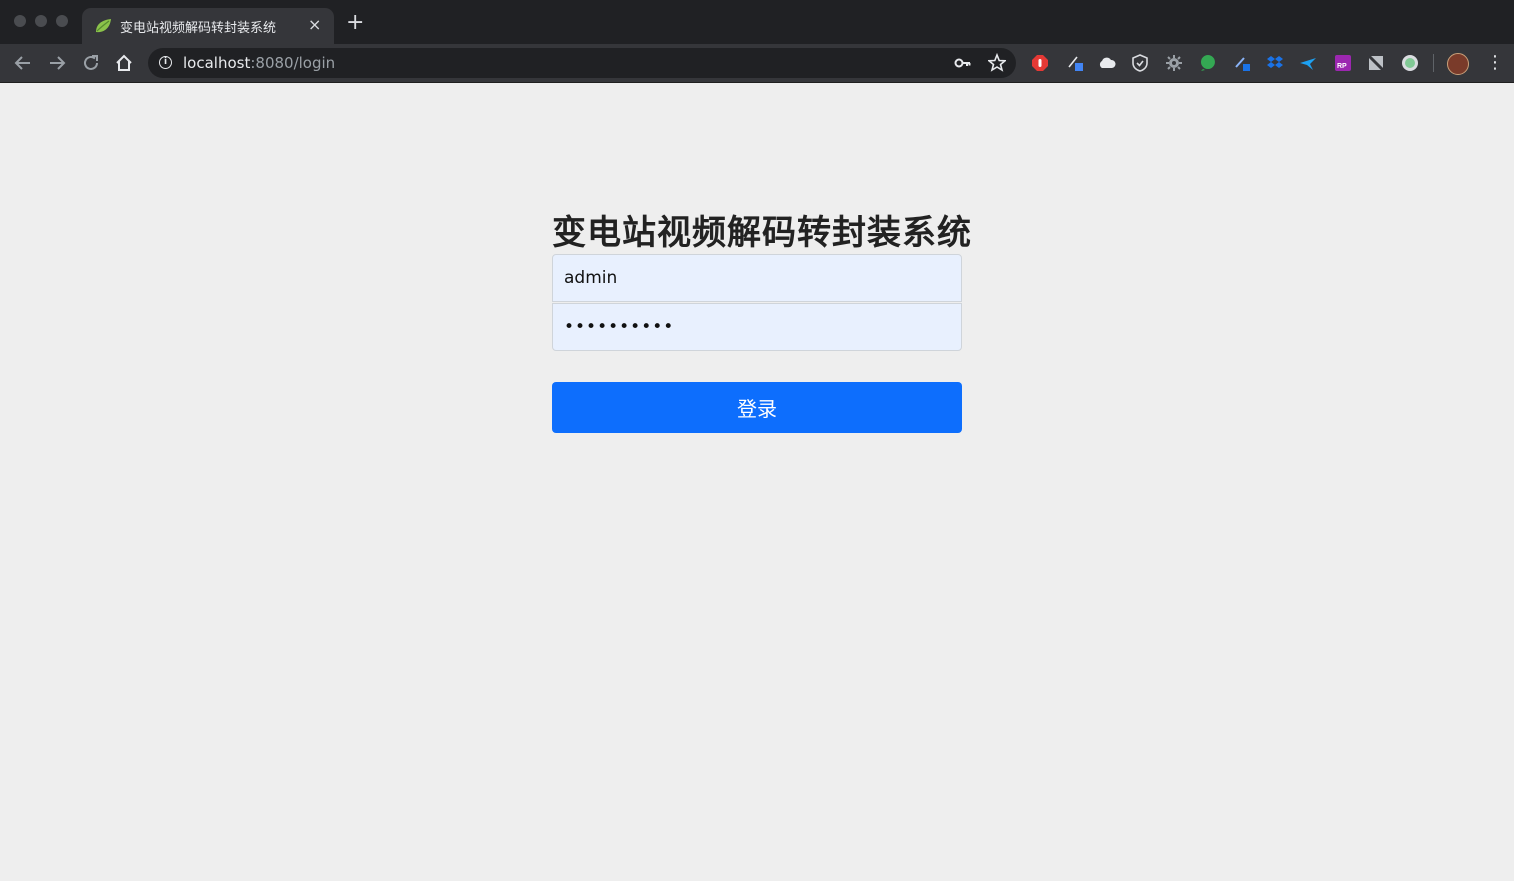 The height and width of the screenshot is (881, 1514). I want to click on bird-extension-icon, so click(1308, 63).